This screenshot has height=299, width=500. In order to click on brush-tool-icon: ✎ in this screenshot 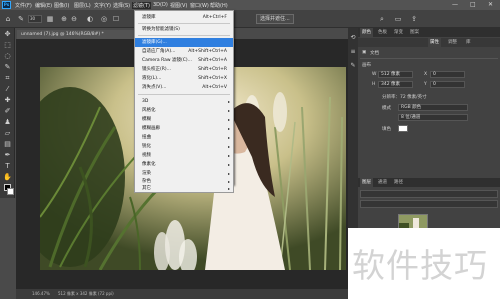, I will do `click(21, 19)`.